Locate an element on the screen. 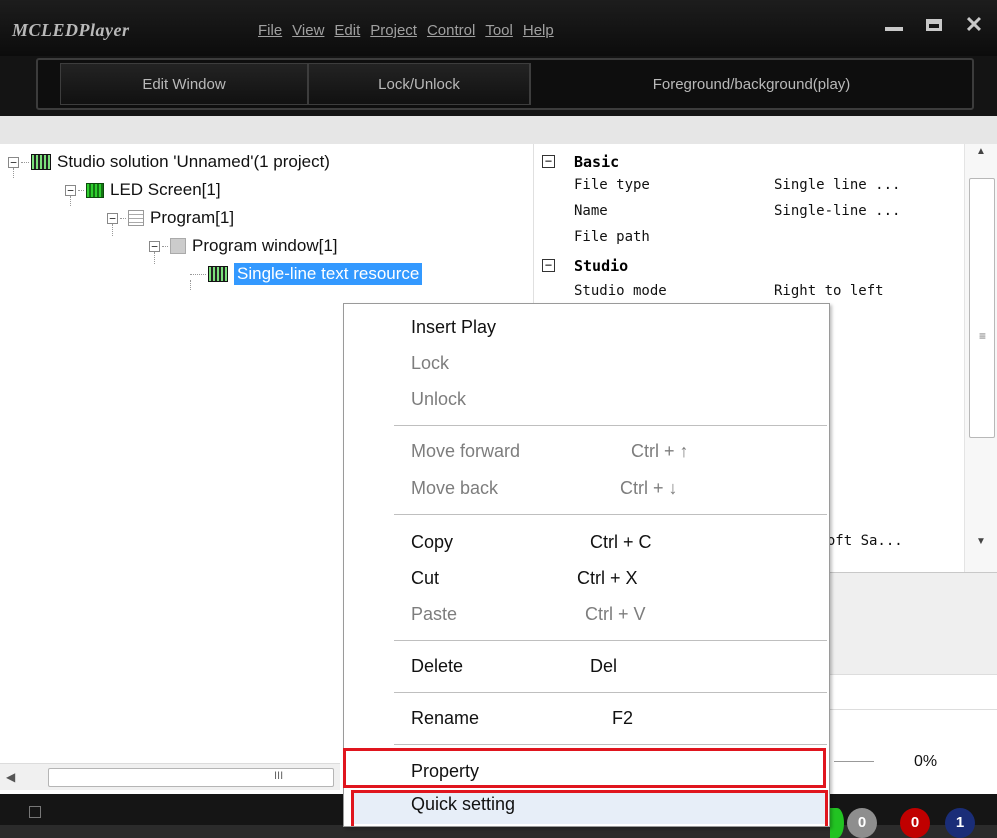 This screenshot has width=997, height=838. tree-item-program: − Program[1] is located at coordinates (170, 218).